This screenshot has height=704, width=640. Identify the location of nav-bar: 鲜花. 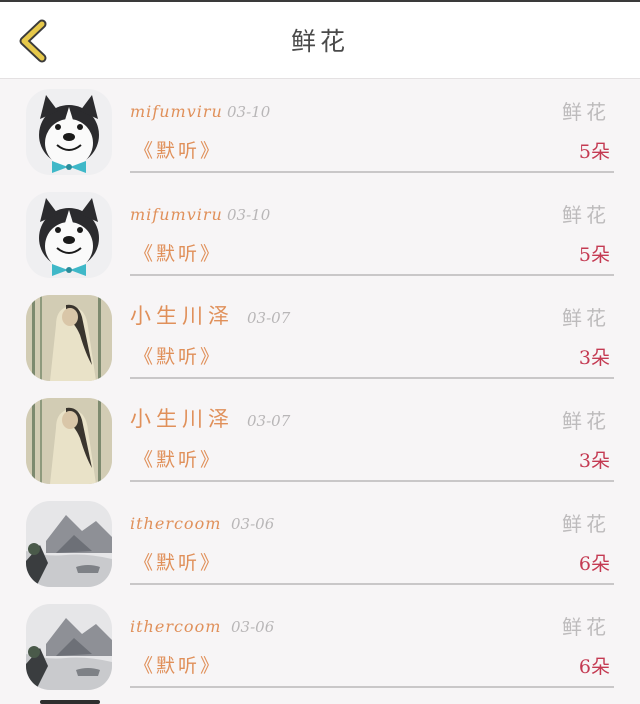
(320, 40).